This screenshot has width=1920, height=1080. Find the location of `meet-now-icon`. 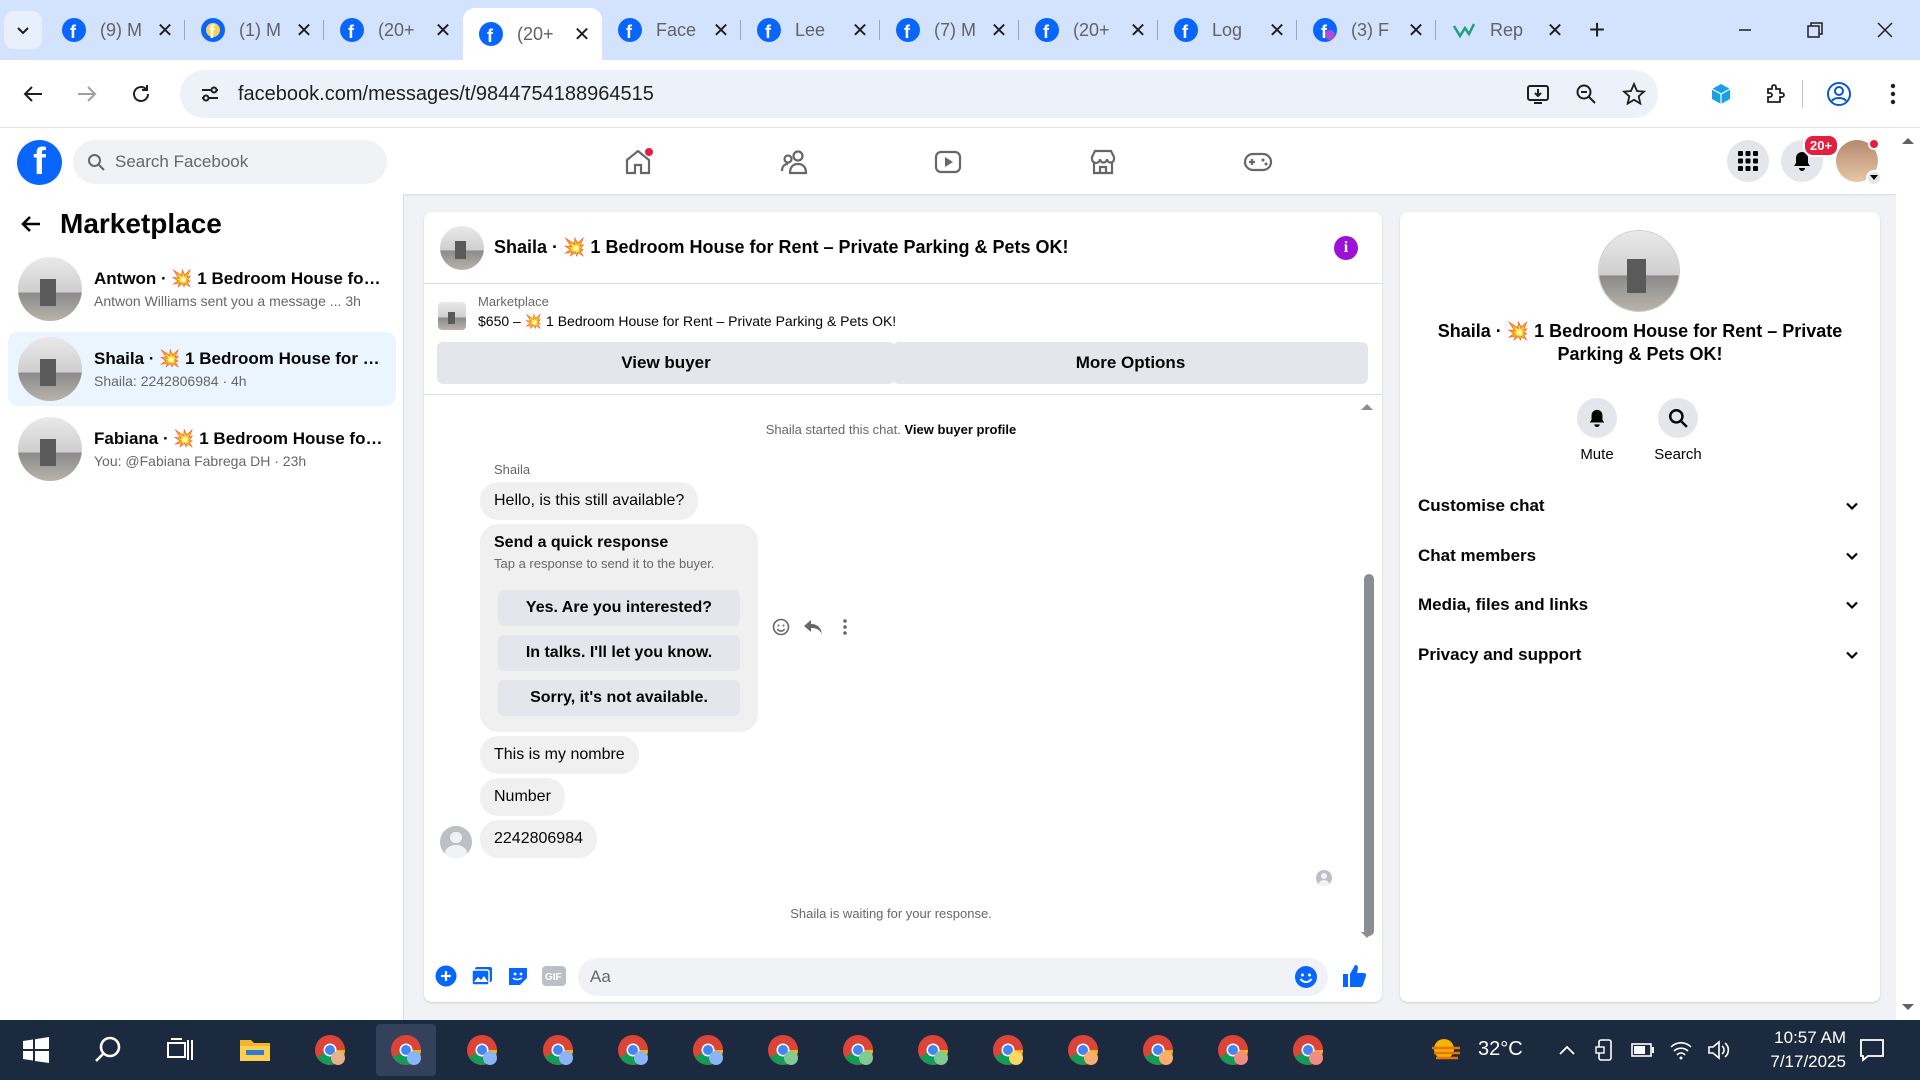

meet-now-icon is located at coordinates (1605, 1050).